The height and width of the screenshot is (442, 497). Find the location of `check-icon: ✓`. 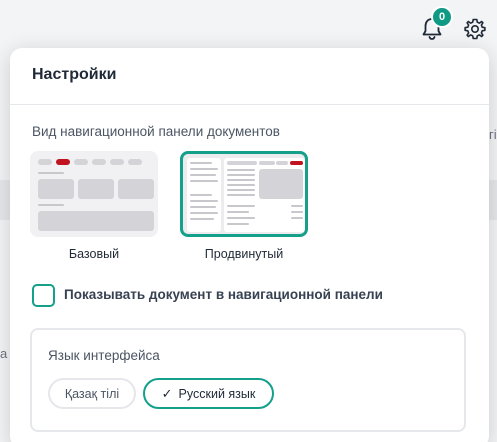

check-icon: ✓ is located at coordinates (167, 393).